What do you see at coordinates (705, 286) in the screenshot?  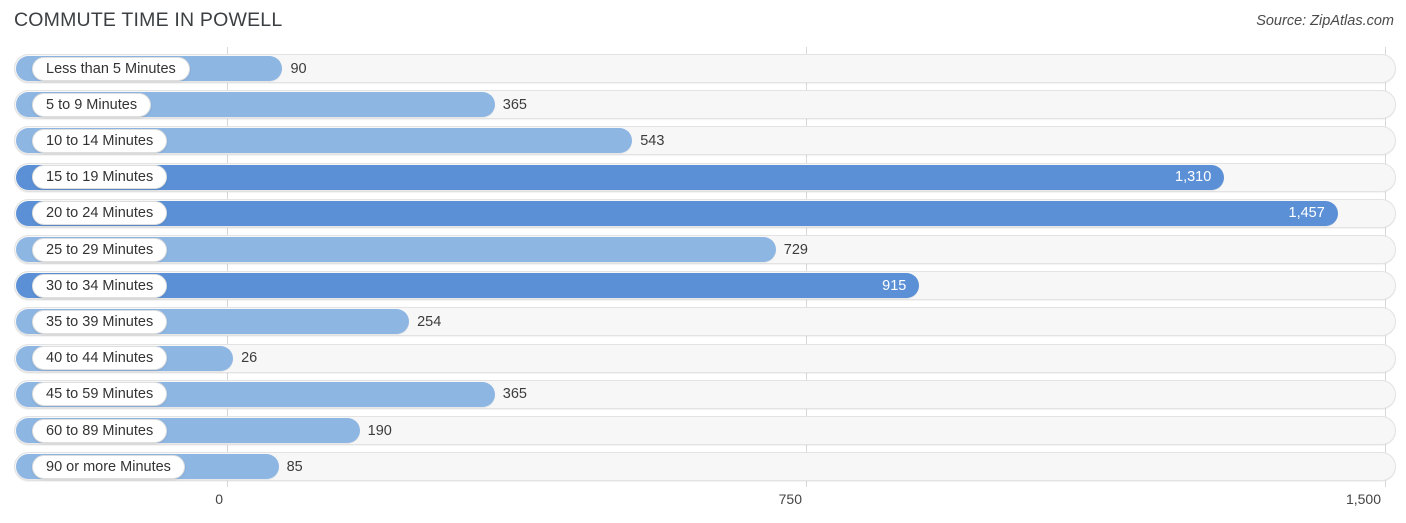 I see `bar-row: 30 to 34 Minutes 915` at bounding box center [705, 286].